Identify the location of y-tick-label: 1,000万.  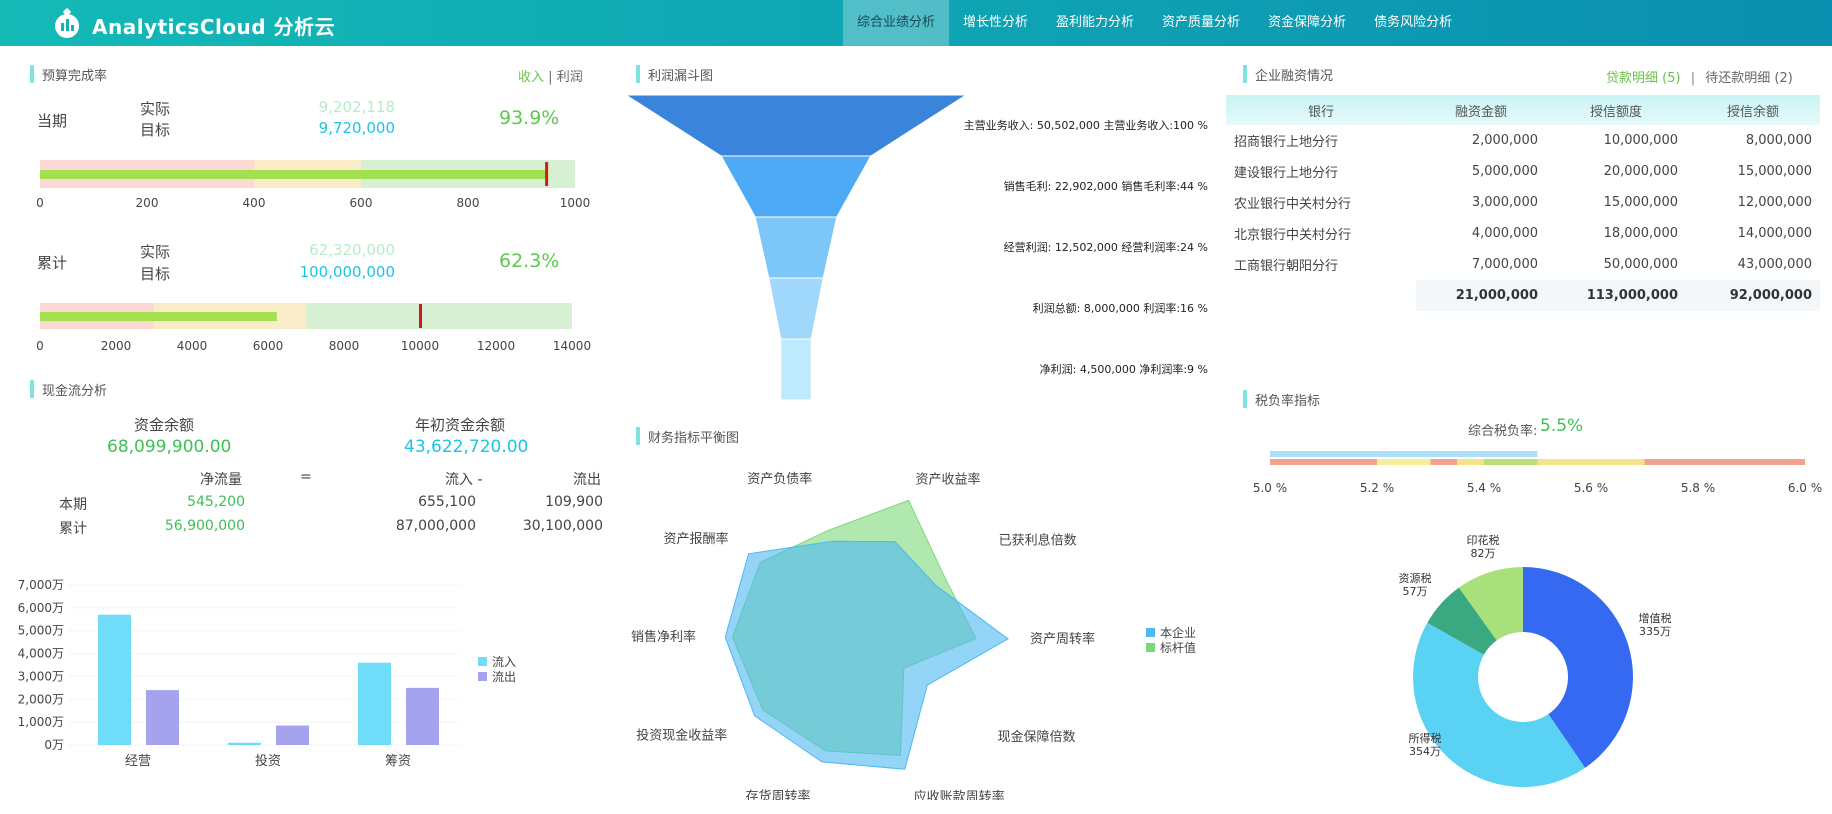
(41, 722).